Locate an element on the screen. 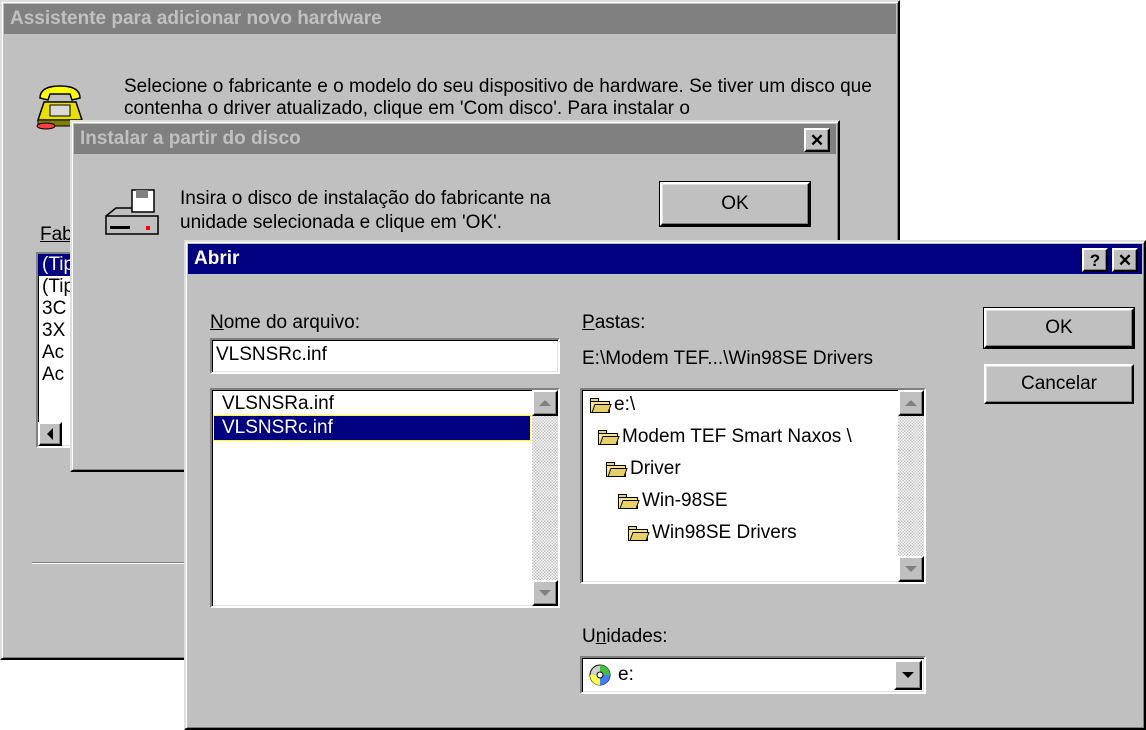  folder-tree-label: Win98SE Drivers is located at coordinates (724, 532).